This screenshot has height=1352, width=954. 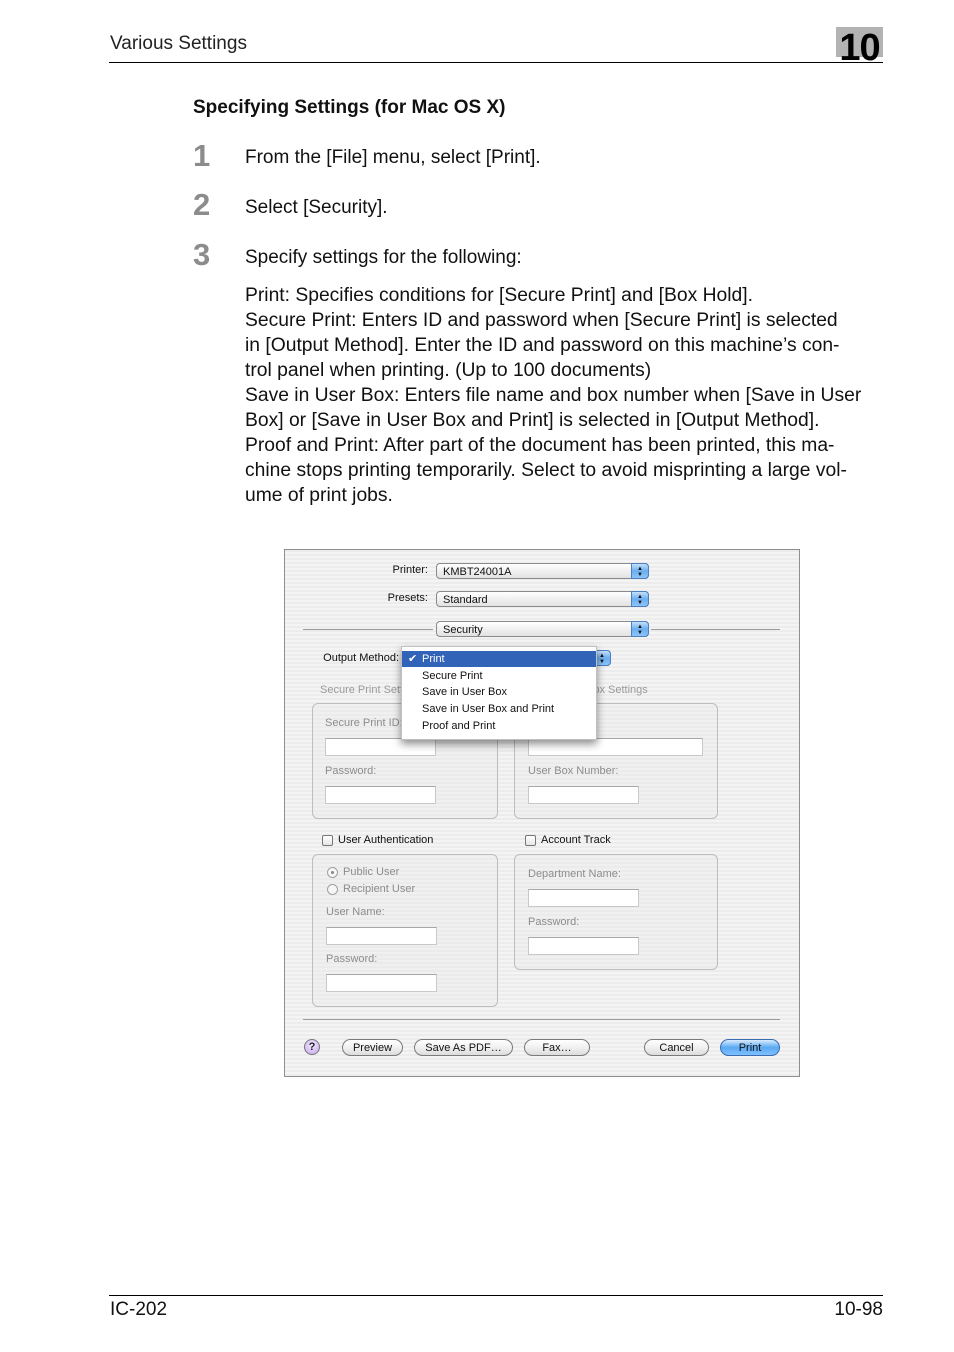 I want to click on help-icon: ?, so click(x=312, y=1047).